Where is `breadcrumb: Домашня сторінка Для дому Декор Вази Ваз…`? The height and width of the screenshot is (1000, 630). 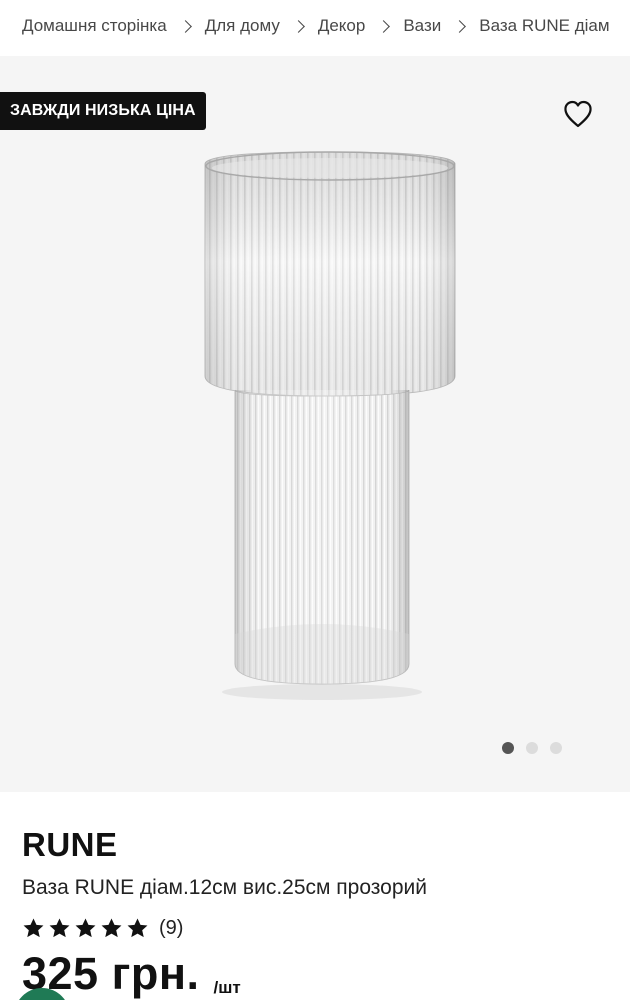
breadcrumb: Домашня сторінка Для дому Декор Вази Ваз… is located at coordinates (315, 26).